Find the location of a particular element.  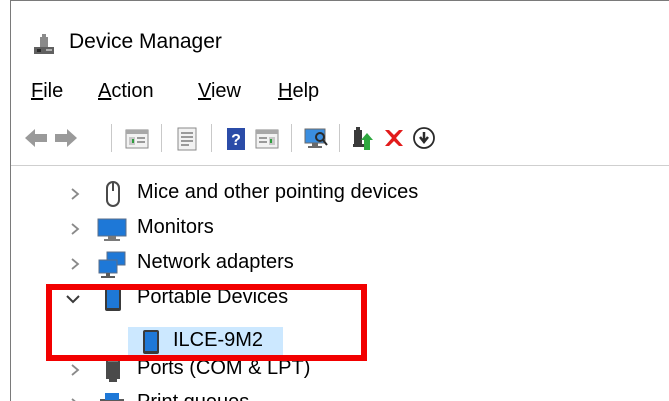

menu-view: View is located at coordinates (219, 91).